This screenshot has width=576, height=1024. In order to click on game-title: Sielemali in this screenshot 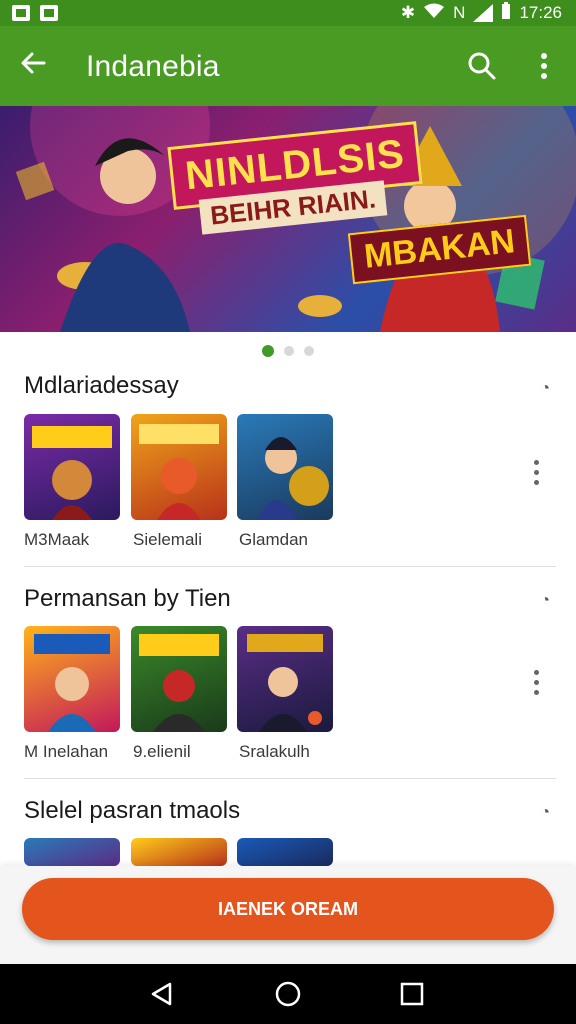, I will do `click(167, 539)`.